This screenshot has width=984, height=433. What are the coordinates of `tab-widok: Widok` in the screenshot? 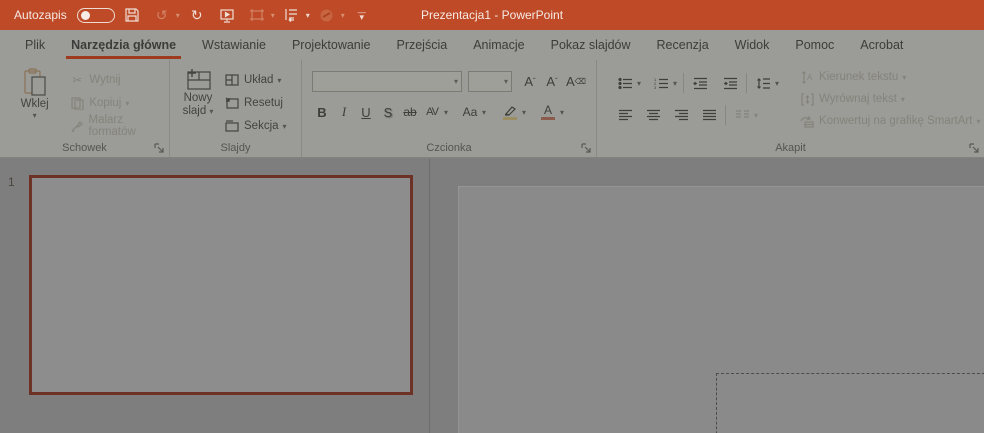 It's located at (752, 46).